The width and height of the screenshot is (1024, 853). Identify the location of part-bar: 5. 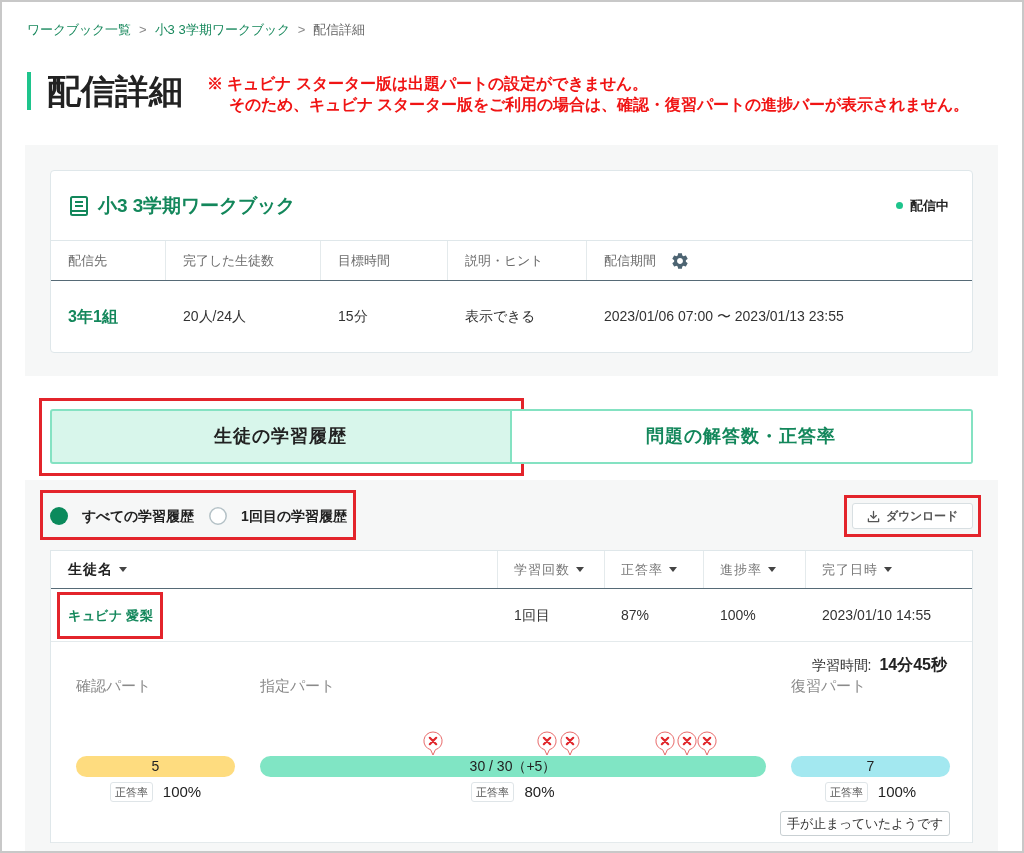
(155, 766).